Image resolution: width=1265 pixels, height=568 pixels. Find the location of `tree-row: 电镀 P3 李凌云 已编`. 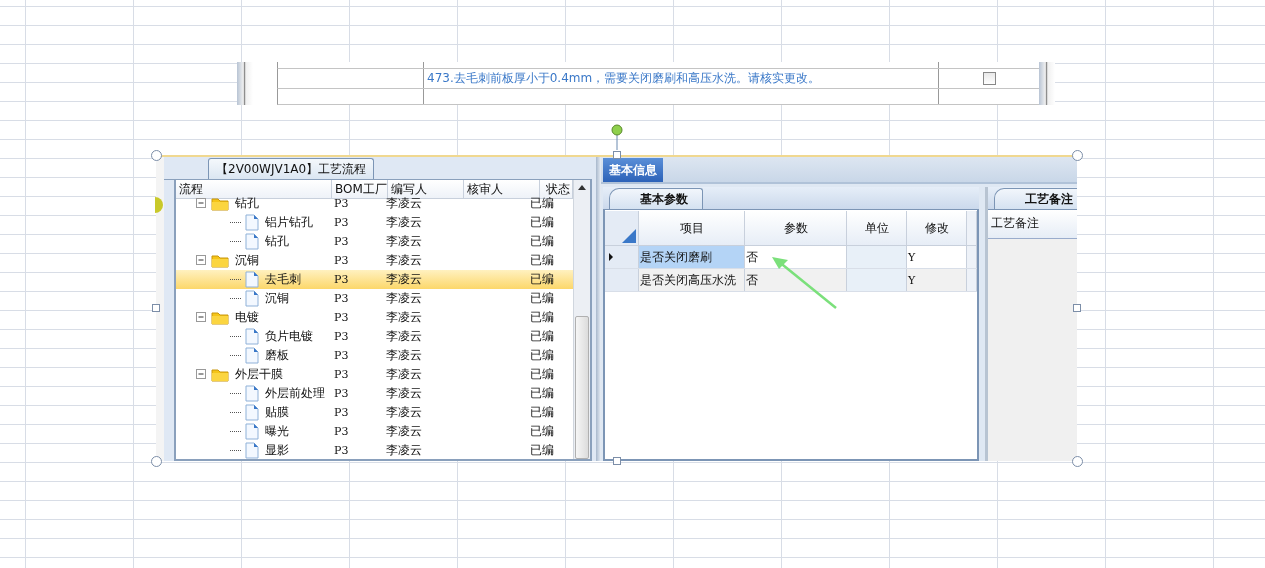

tree-row: 电镀 P3 李凌云 已编 is located at coordinates (374, 317).